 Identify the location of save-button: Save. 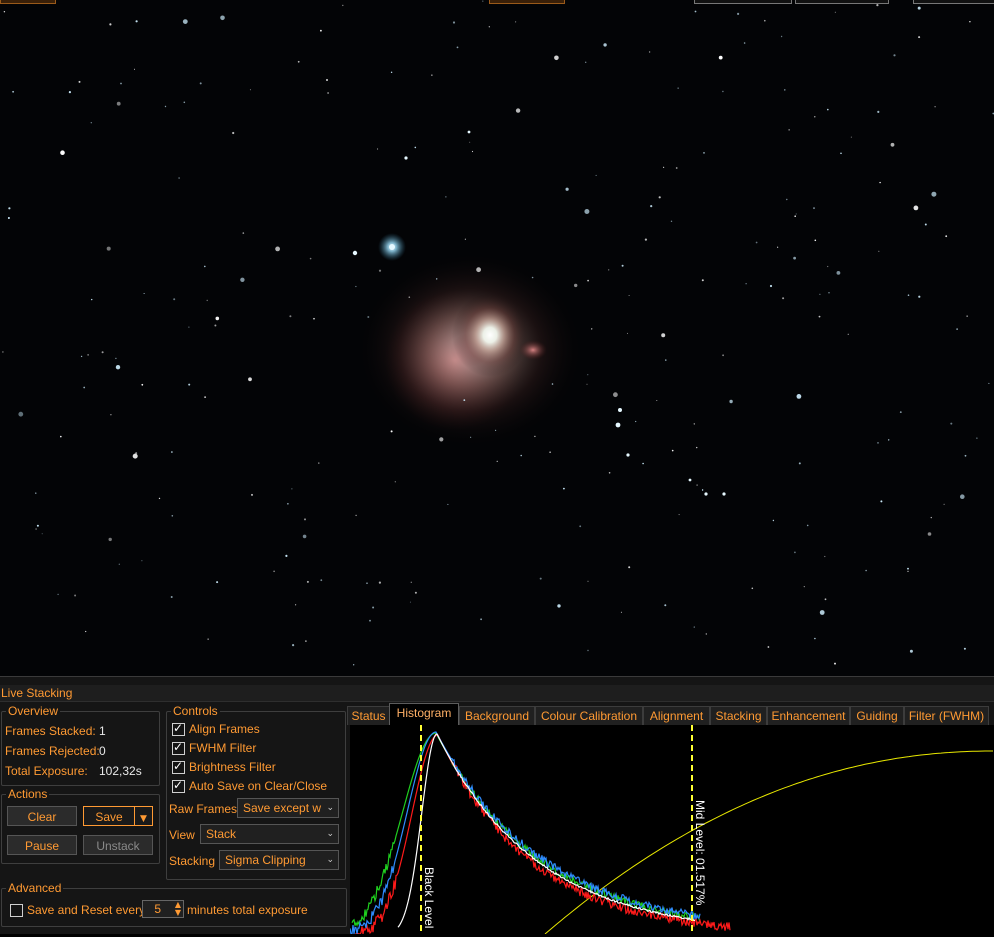
(109, 816).